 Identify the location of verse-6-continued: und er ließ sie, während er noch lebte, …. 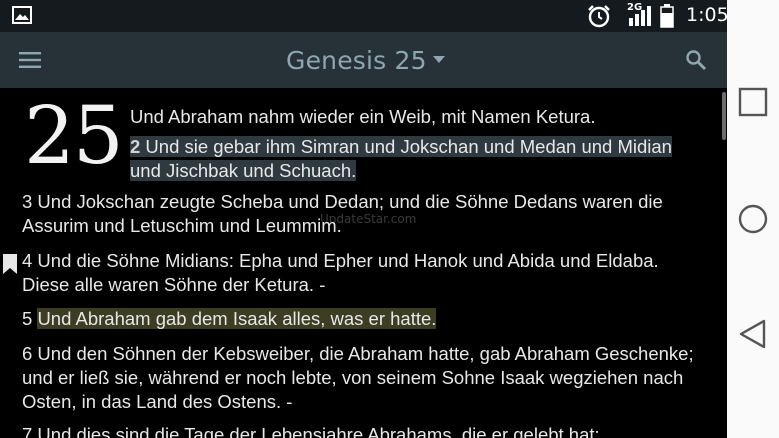
(352, 378).